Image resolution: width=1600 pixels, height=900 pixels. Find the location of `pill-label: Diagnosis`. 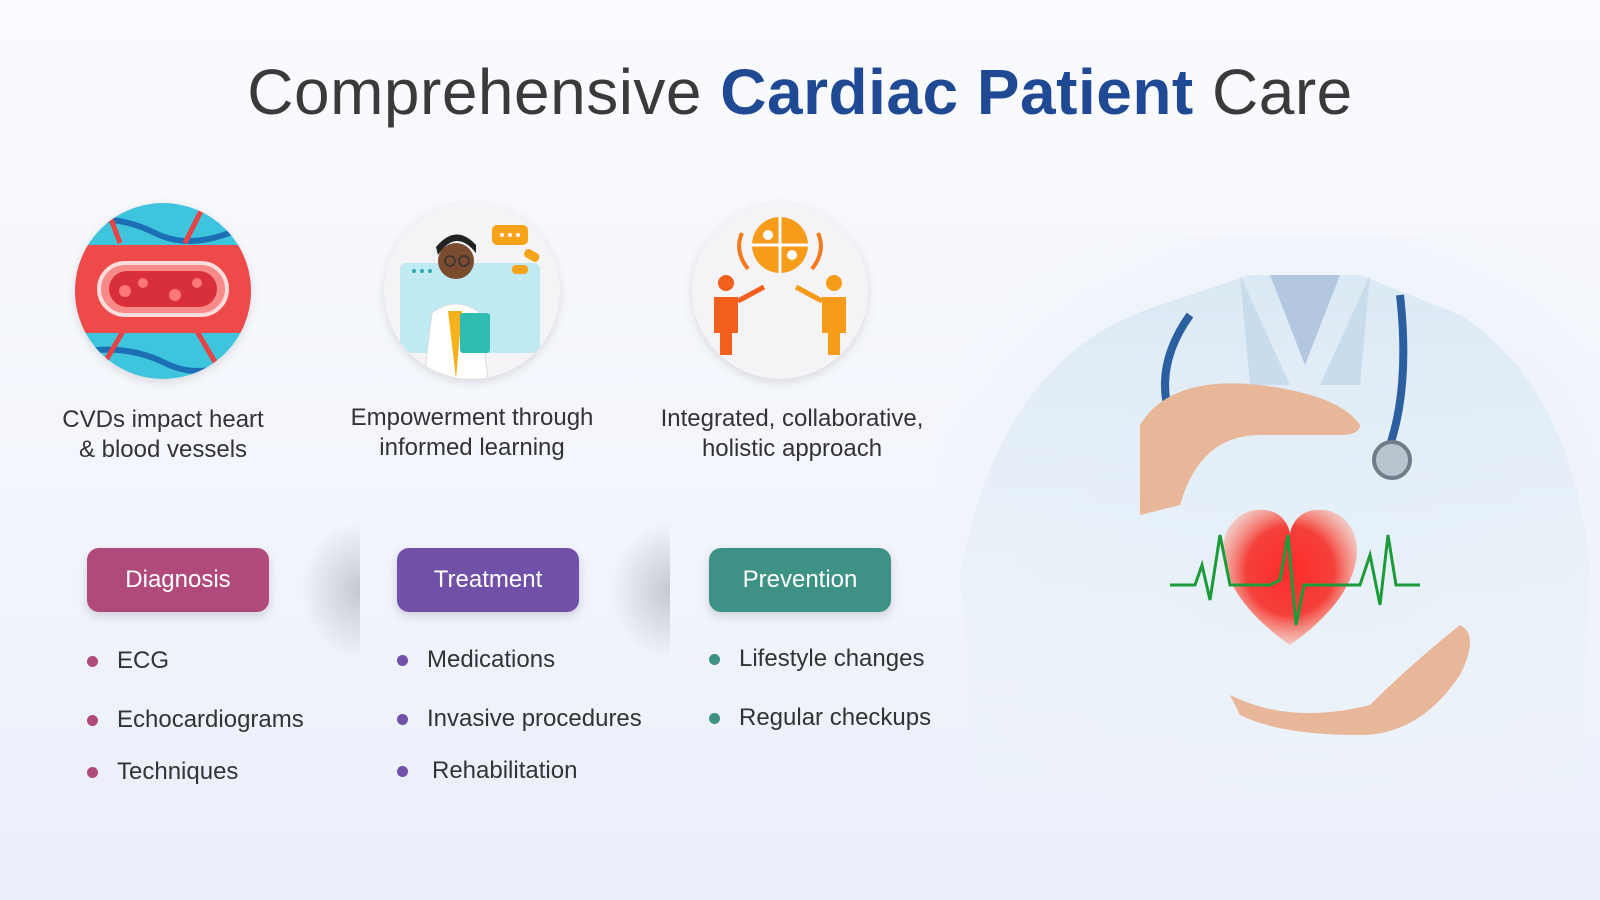

pill-label: Diagnosis is located at coordinates (178, 579).